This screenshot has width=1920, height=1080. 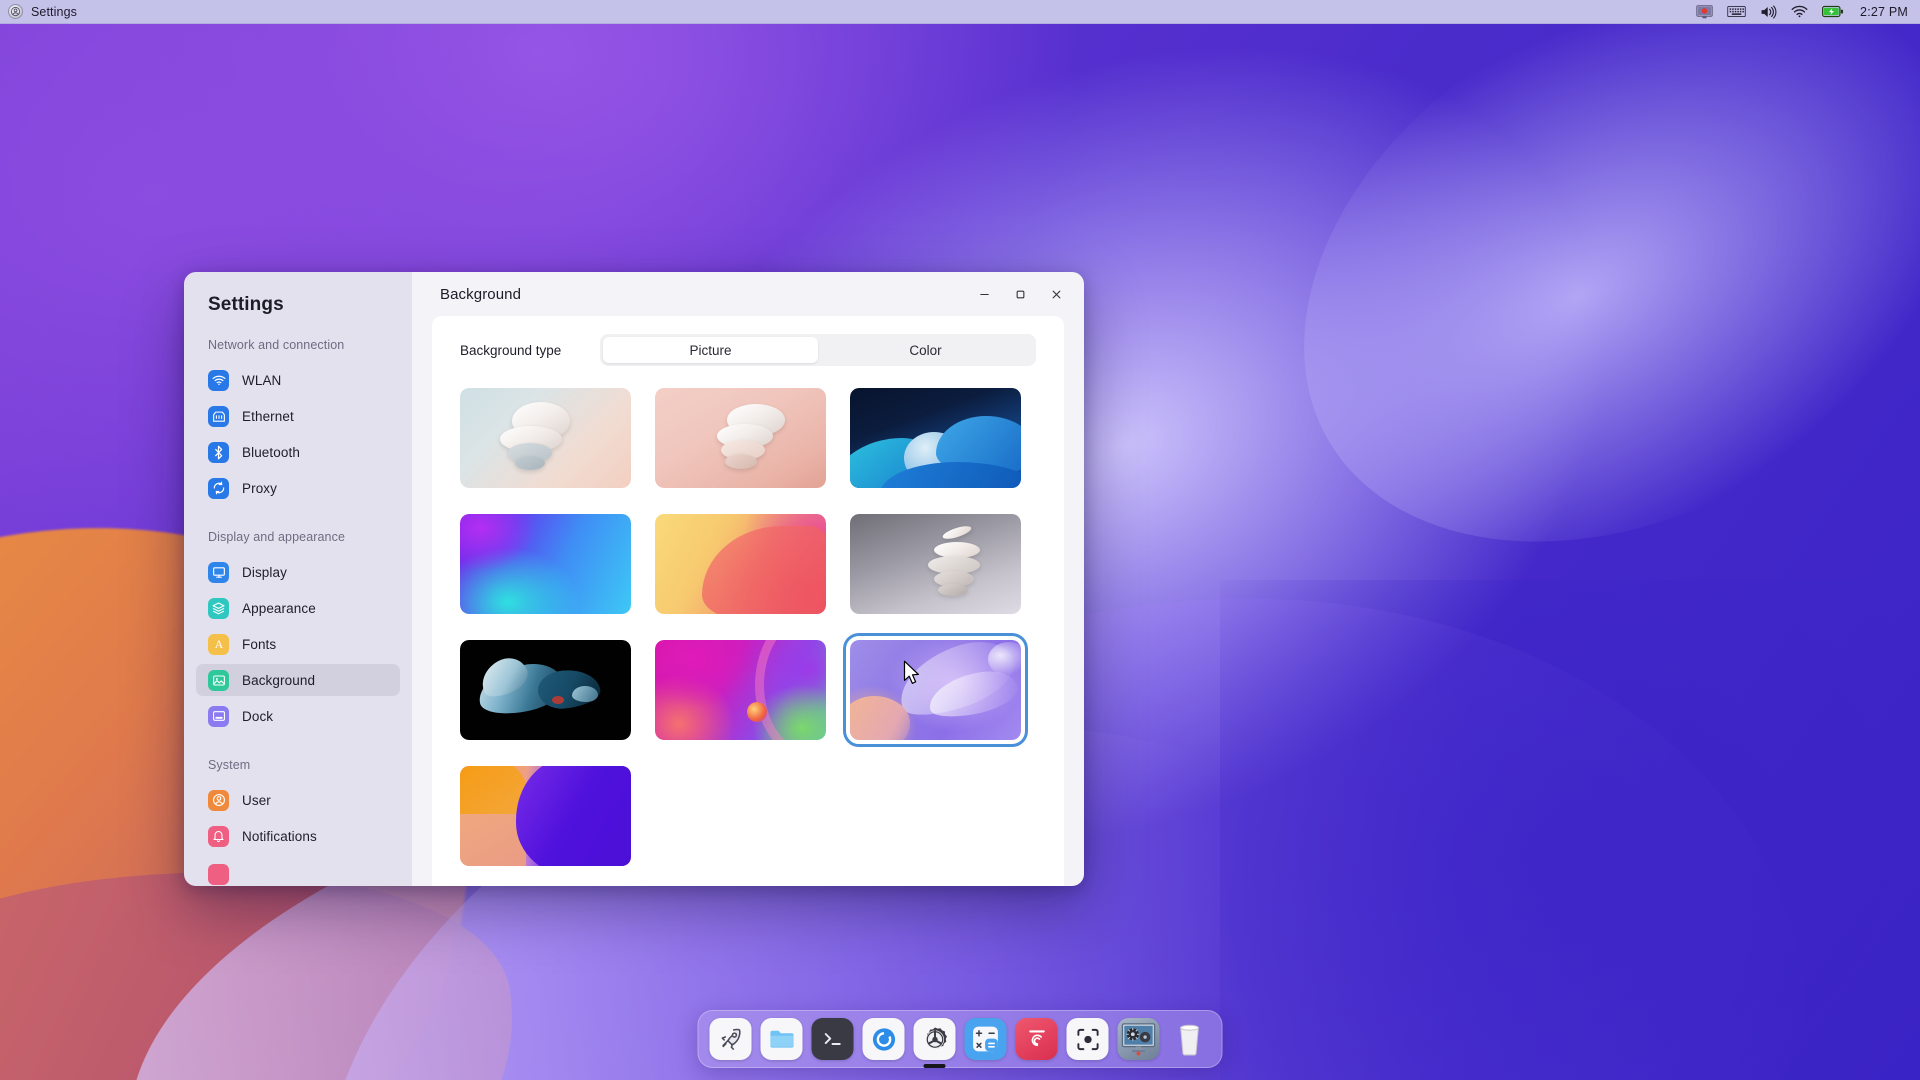 What do you see at coordinates (279, 680) in the screenshot?
I see `sidebar-item-label: Background` at bounding box center [279, 680].